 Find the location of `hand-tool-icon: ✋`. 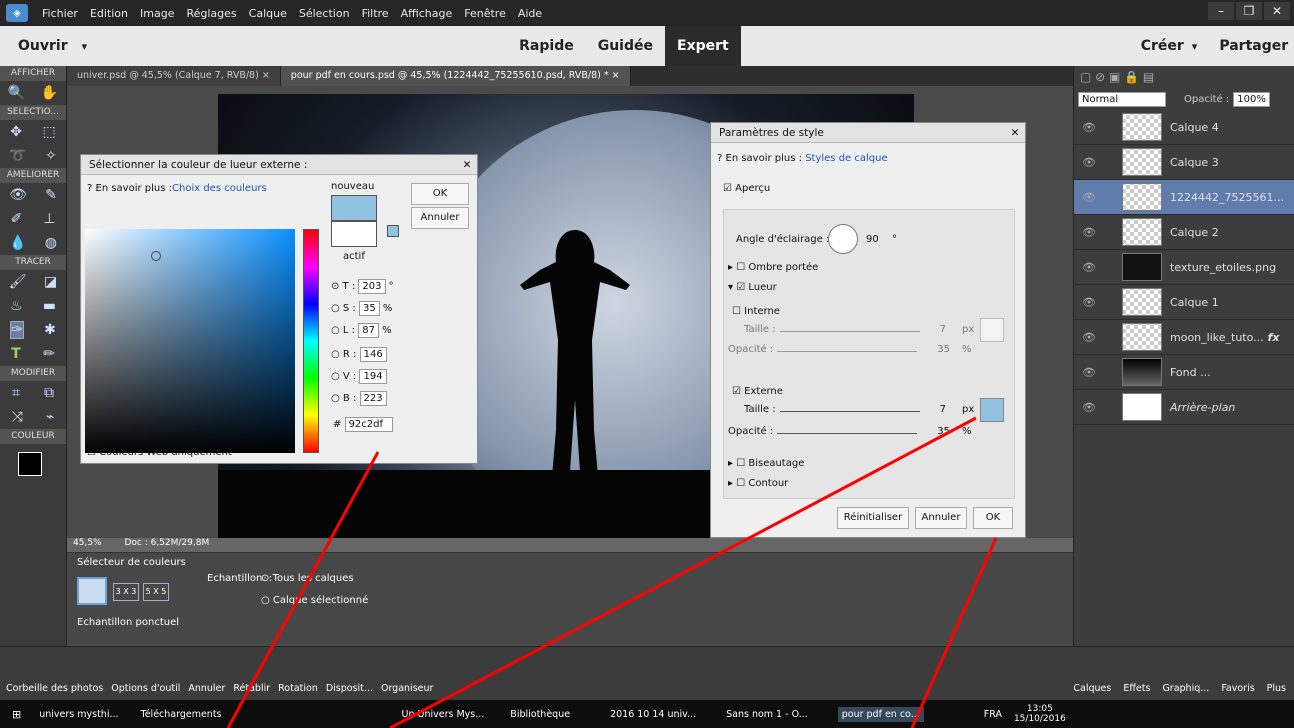

hand-tool-icon: ✋ is located at coordinates (49, 93).